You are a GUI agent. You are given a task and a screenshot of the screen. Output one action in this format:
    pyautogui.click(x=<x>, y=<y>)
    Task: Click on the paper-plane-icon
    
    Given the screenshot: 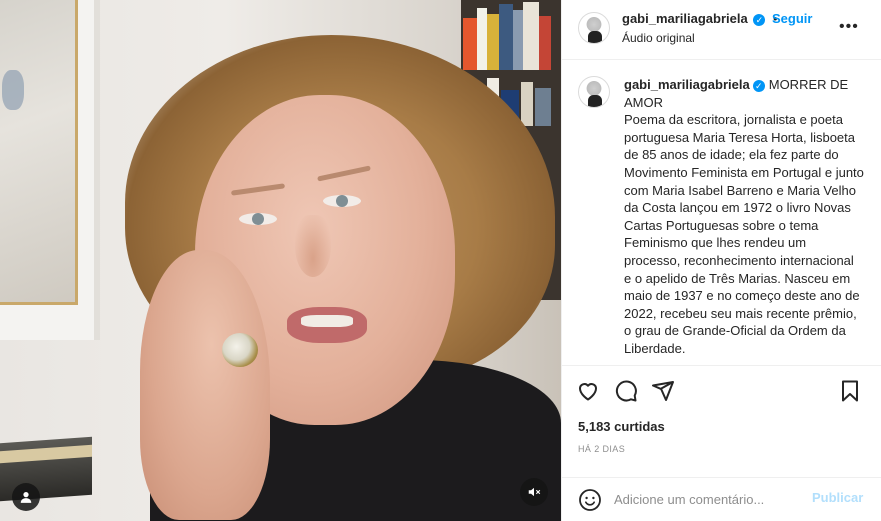 What is the action you would take?
    pyautogui.click(x=663, y=391)
    